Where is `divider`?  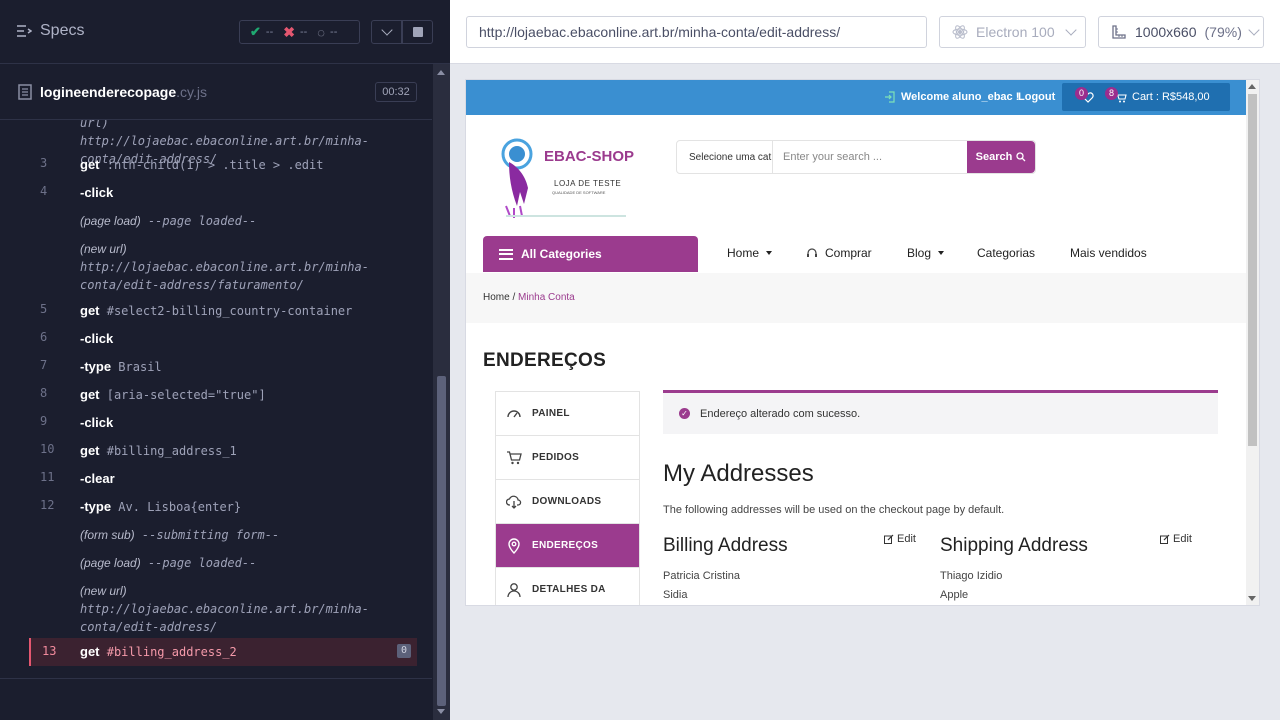 divider is located at coordinates (216, 678).